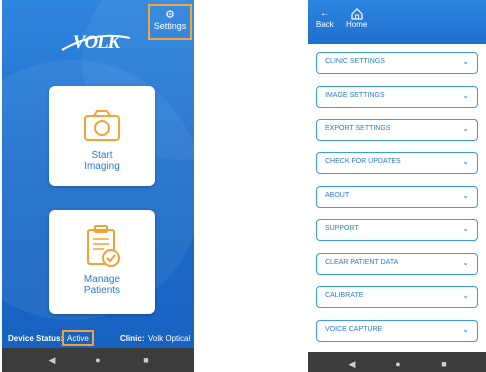 This screenshot has width=486, height=372. I want to click on menu-voice-capture: VOICE CAPTURE ⌄, so click(397, 331).